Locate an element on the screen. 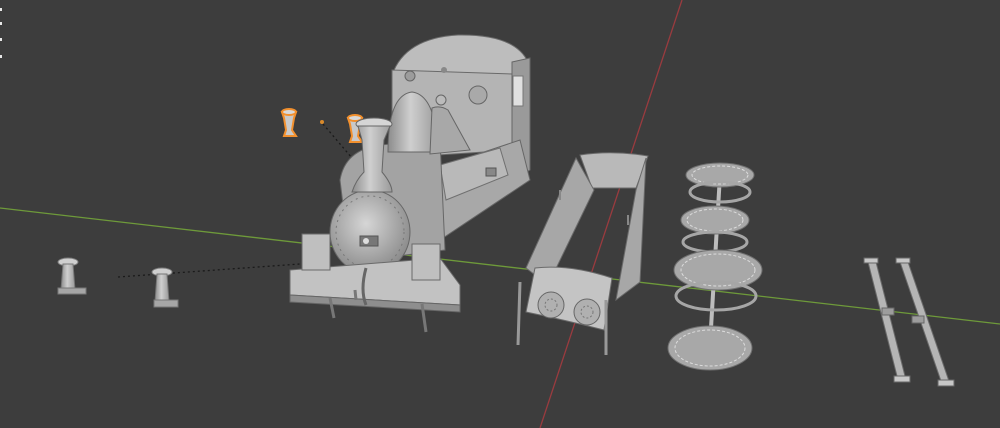  wheelsets is located at coordinates (715, 266).